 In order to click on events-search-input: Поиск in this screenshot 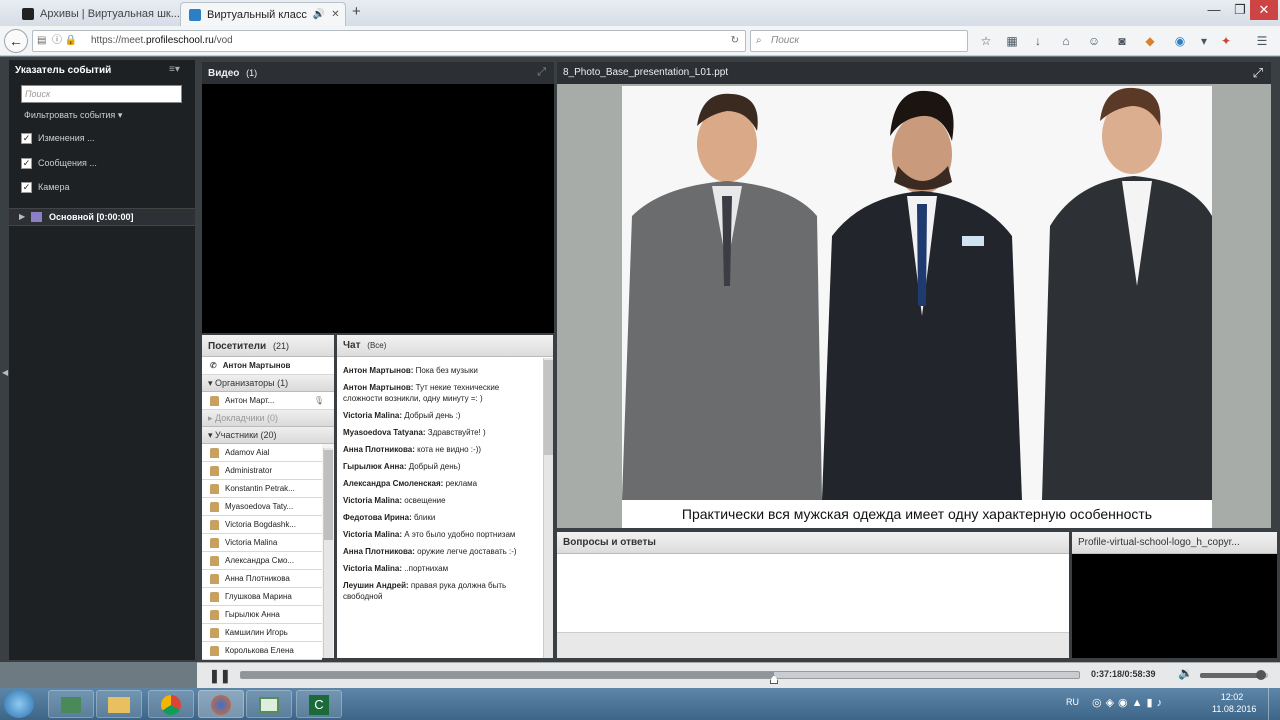, I will do `click(101, 94)`.